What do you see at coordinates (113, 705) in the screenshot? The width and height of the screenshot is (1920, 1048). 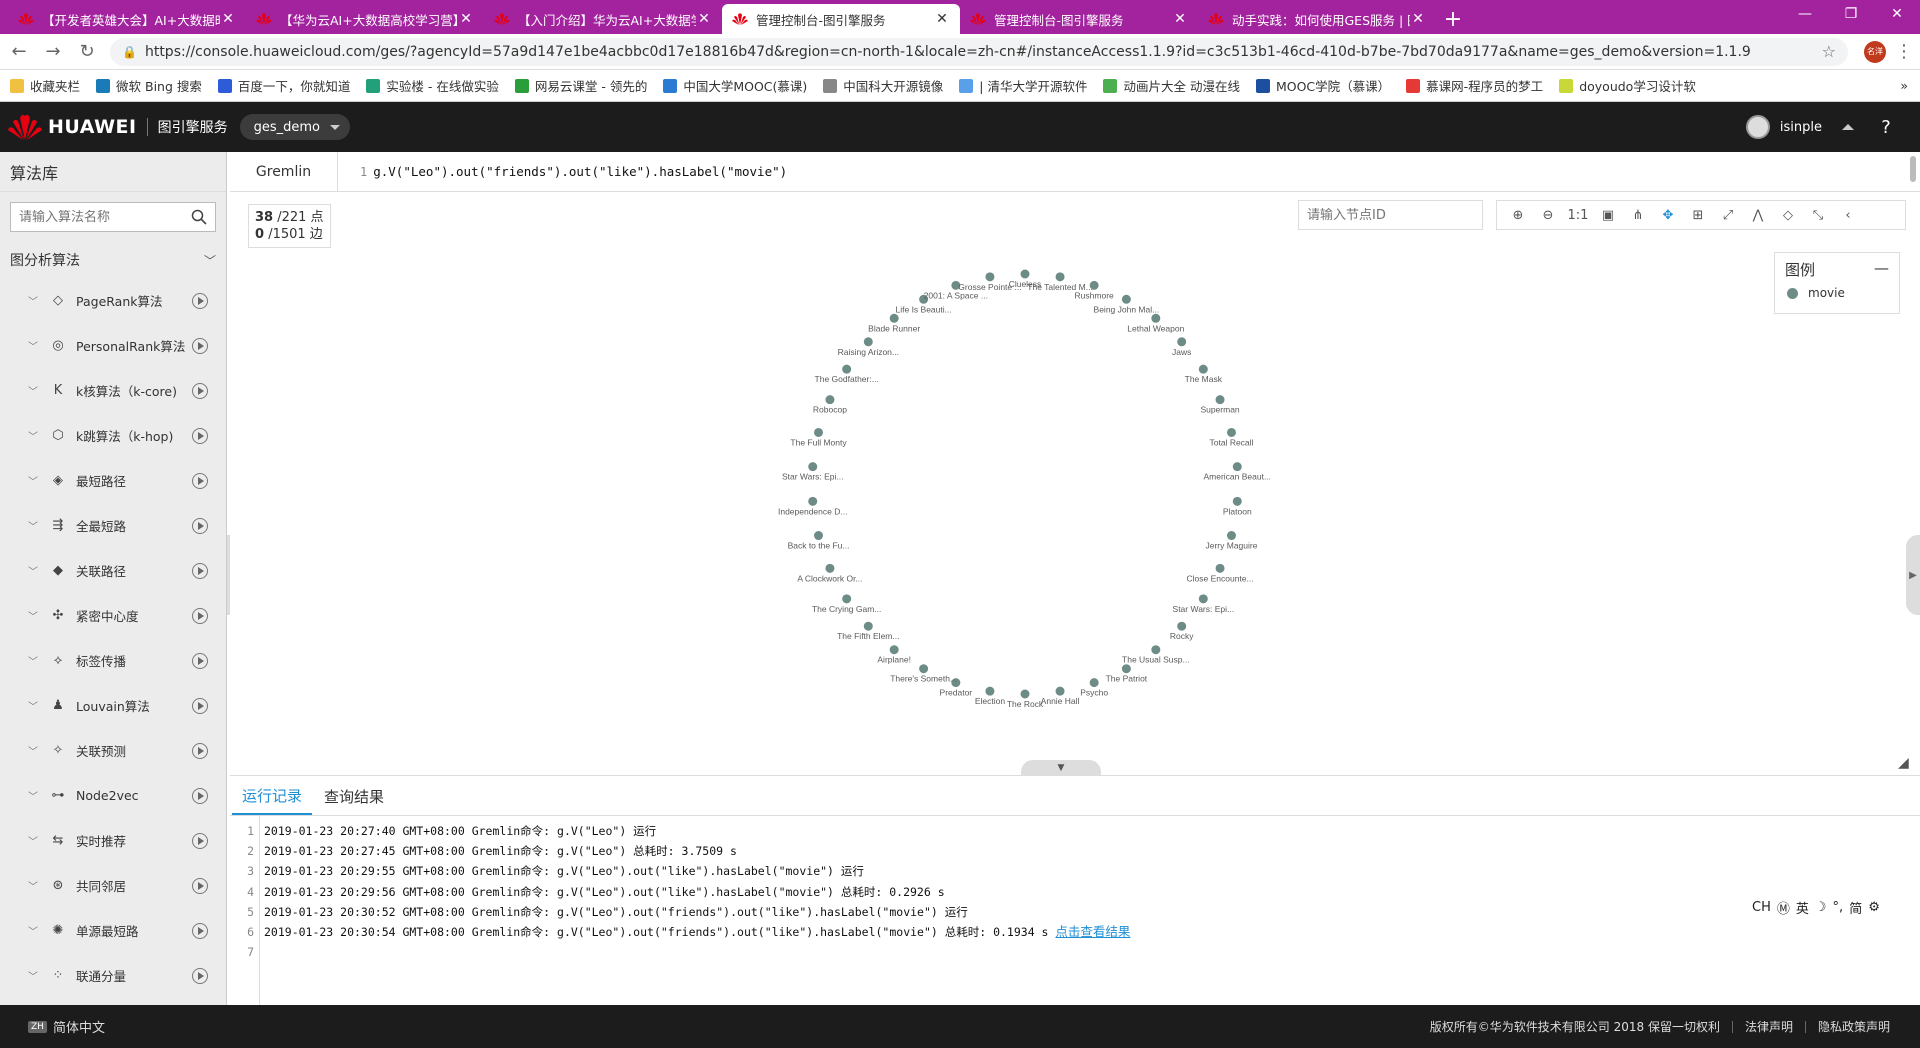 I see `algorithm-item: ﹀ ♟ Louvain算法` at bounding box center [113, 705].